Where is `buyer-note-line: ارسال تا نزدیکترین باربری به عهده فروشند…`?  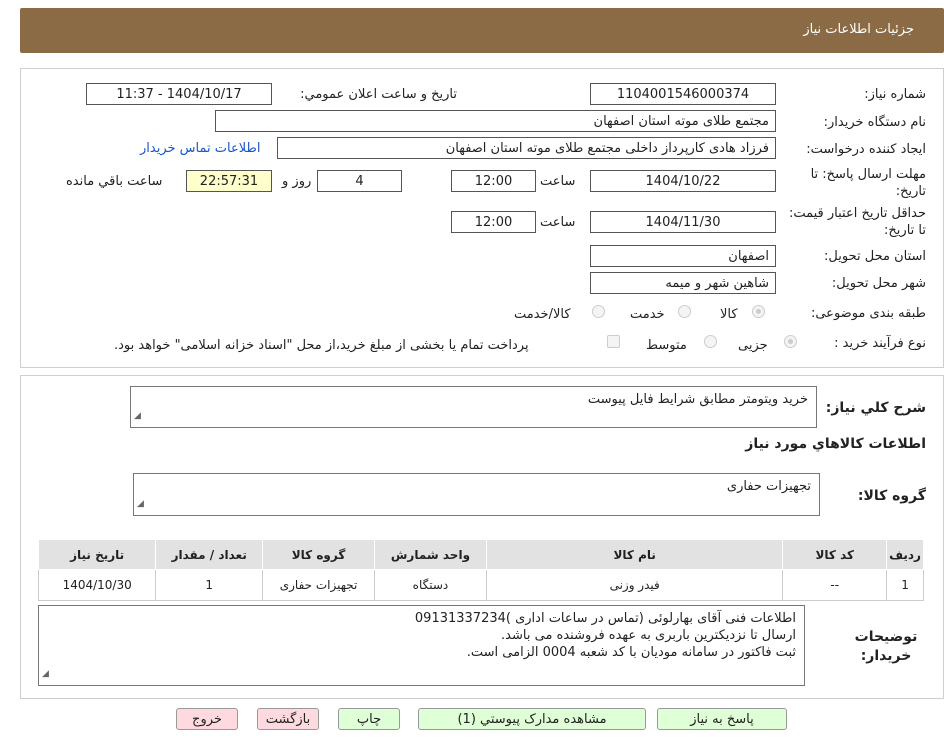
buyer-note-line: ارسال تا نزدیکترین باربری به عهده فروشند… is located at coordinates (648, 635).